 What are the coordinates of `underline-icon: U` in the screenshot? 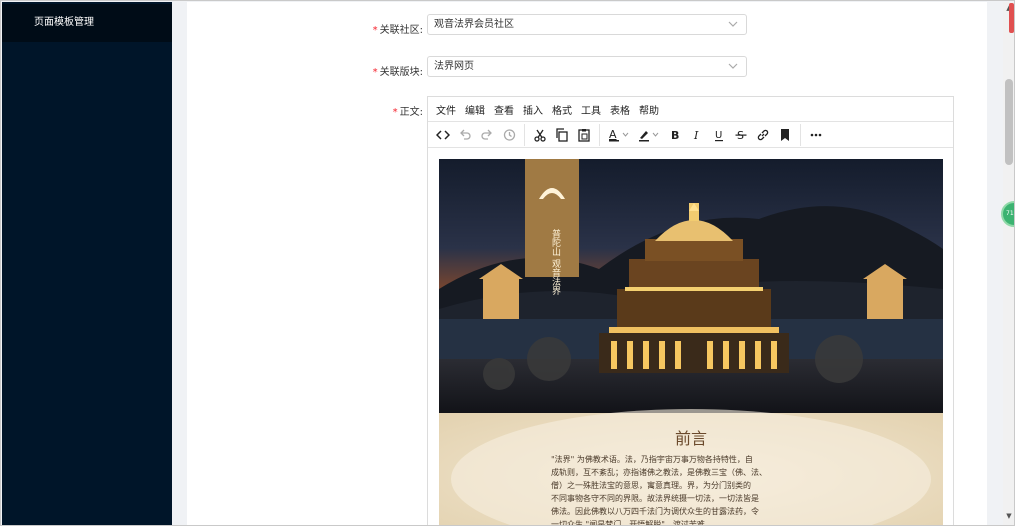 It's located at (719, 135).